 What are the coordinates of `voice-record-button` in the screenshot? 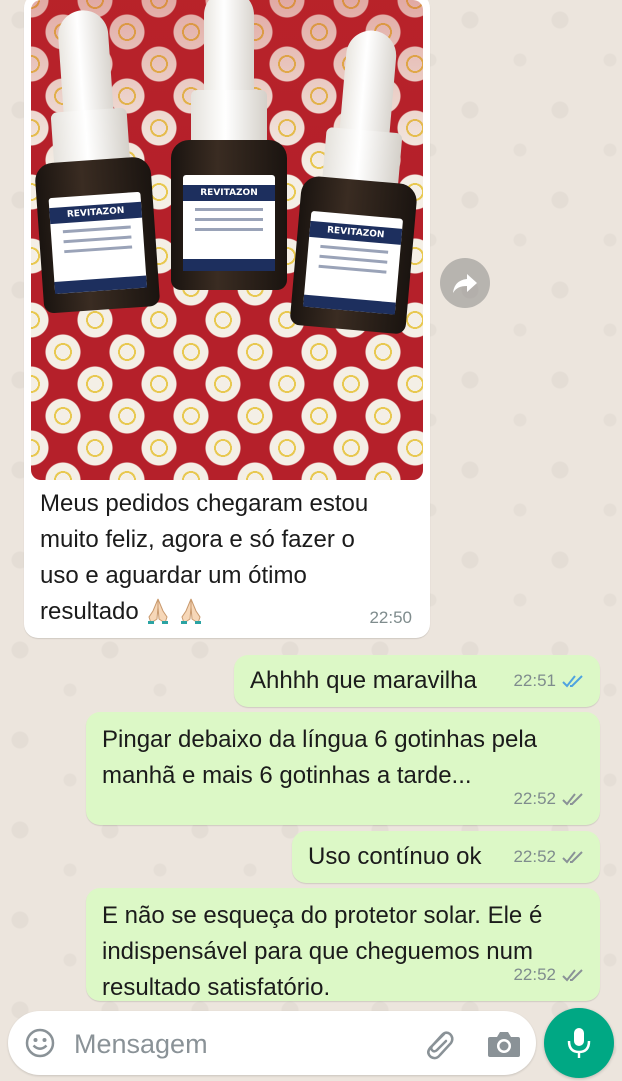 It's located at (579, 1043).